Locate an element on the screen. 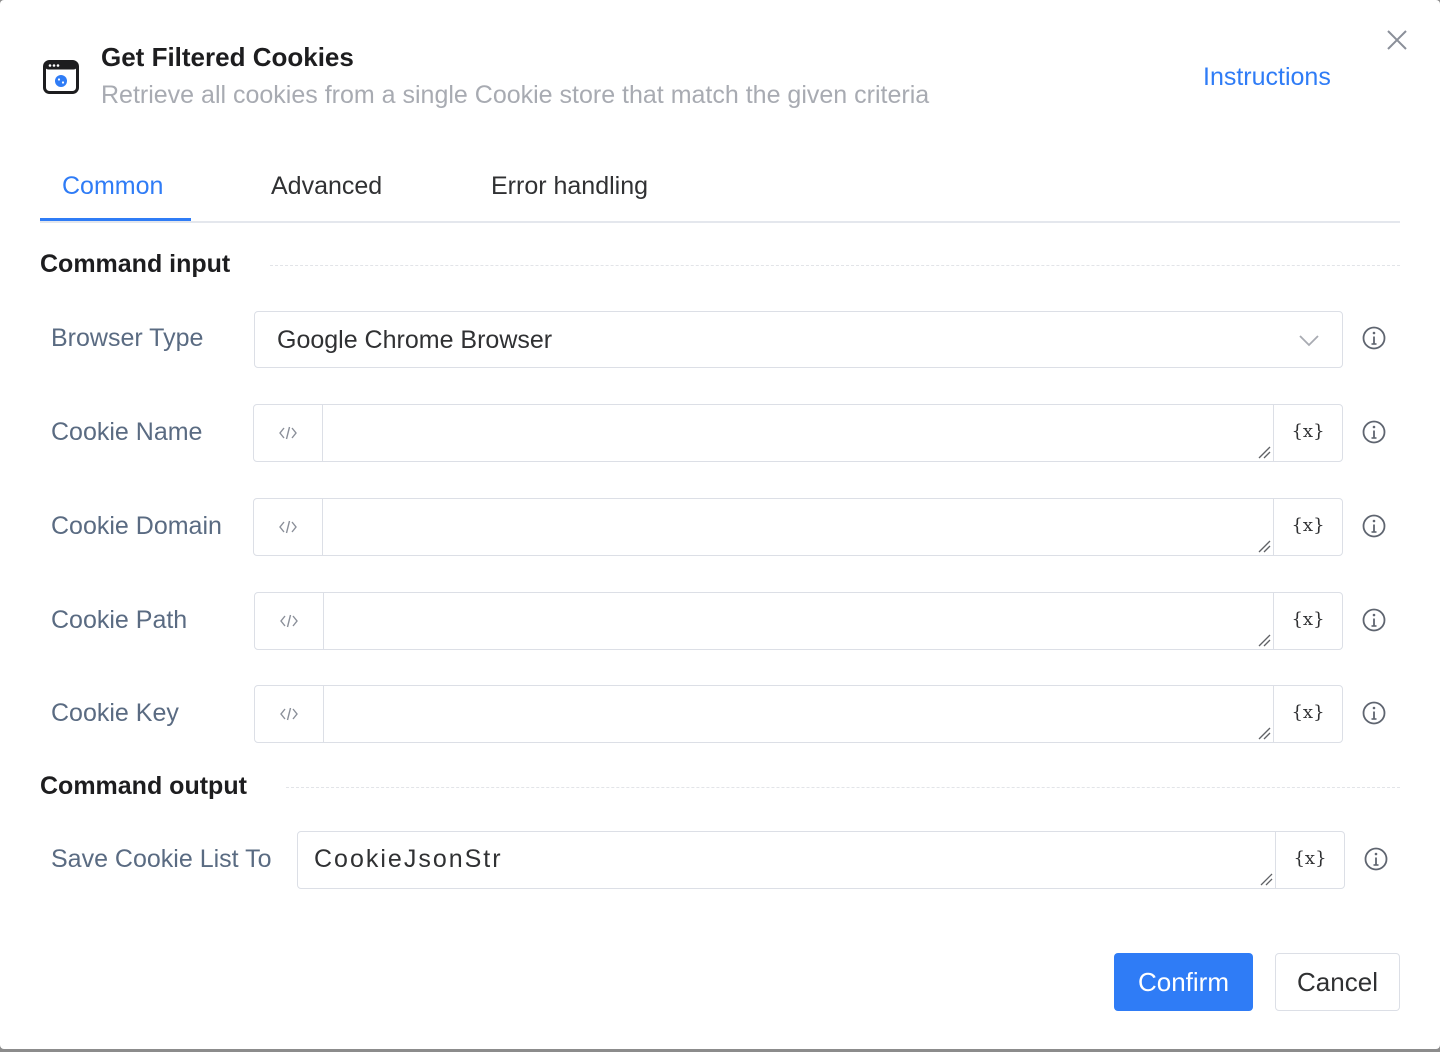  chevron-down-icon is located at coordinates (1309, 341).